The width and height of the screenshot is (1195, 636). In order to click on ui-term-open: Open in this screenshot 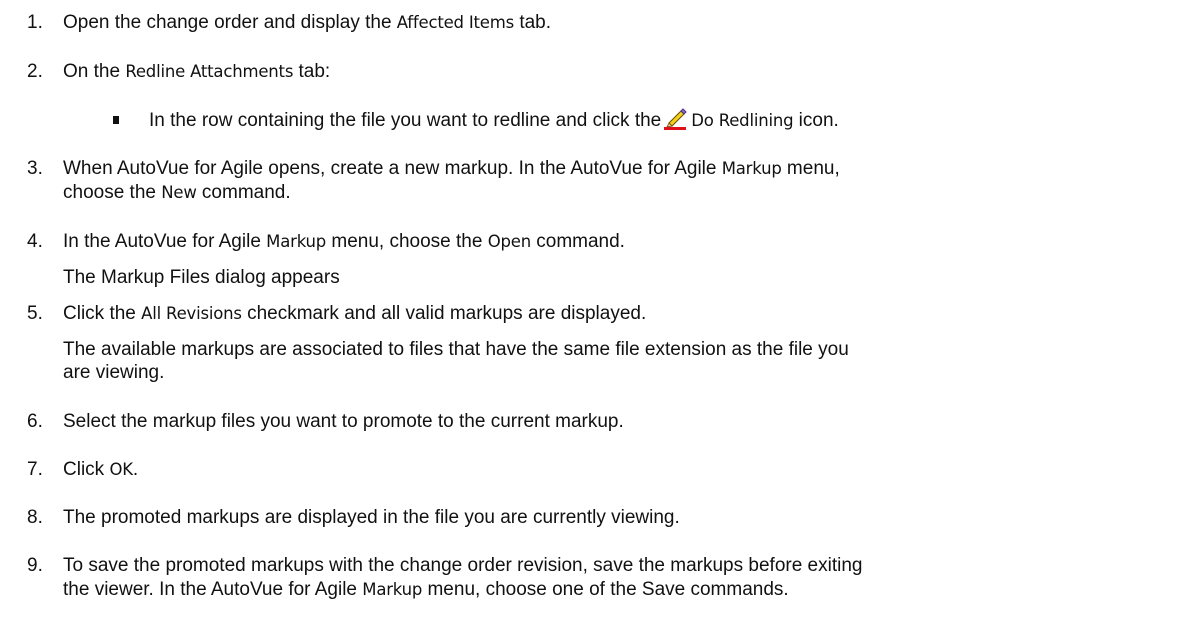, I will do `click(509, 241)`.